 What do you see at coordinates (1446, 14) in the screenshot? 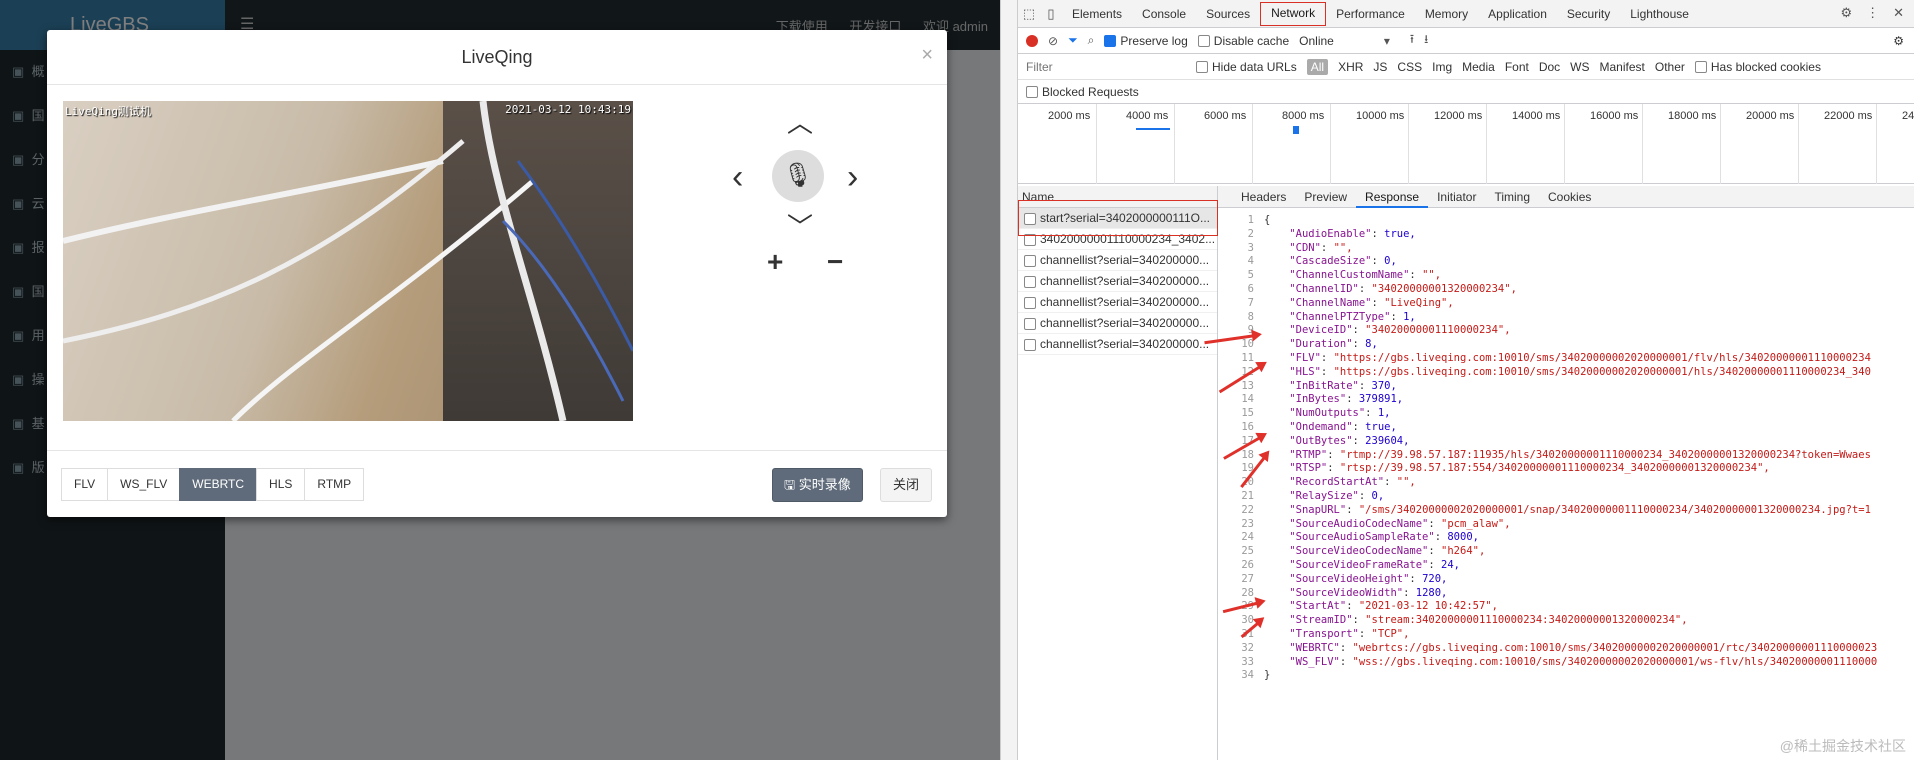
I see `tab-memory: Memory` at bounding box center [1446, 14].